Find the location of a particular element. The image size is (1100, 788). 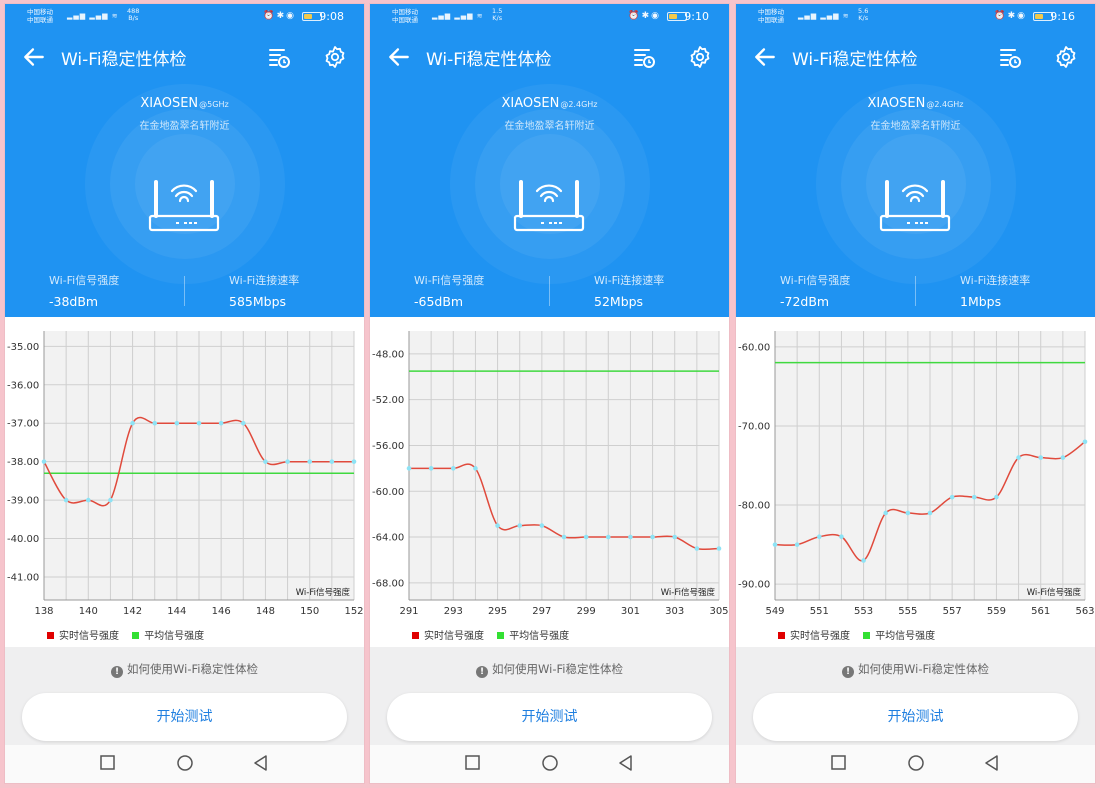

network-ssid: XIAOSEN@5GHz is located at coordinates (184, 103).